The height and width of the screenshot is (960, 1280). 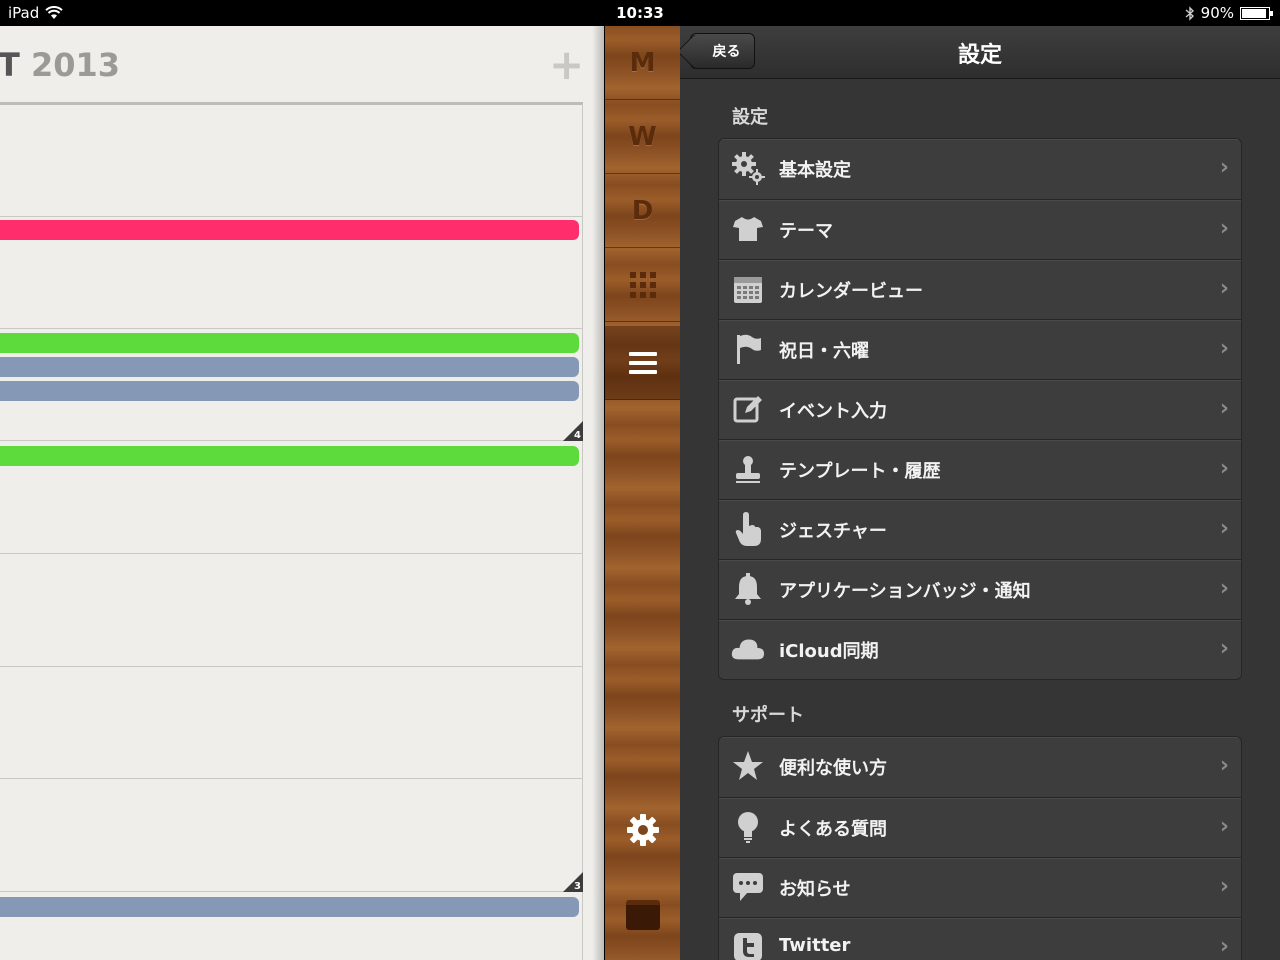 I want to click on status-right: 90%, so click(x=1229, y=13).